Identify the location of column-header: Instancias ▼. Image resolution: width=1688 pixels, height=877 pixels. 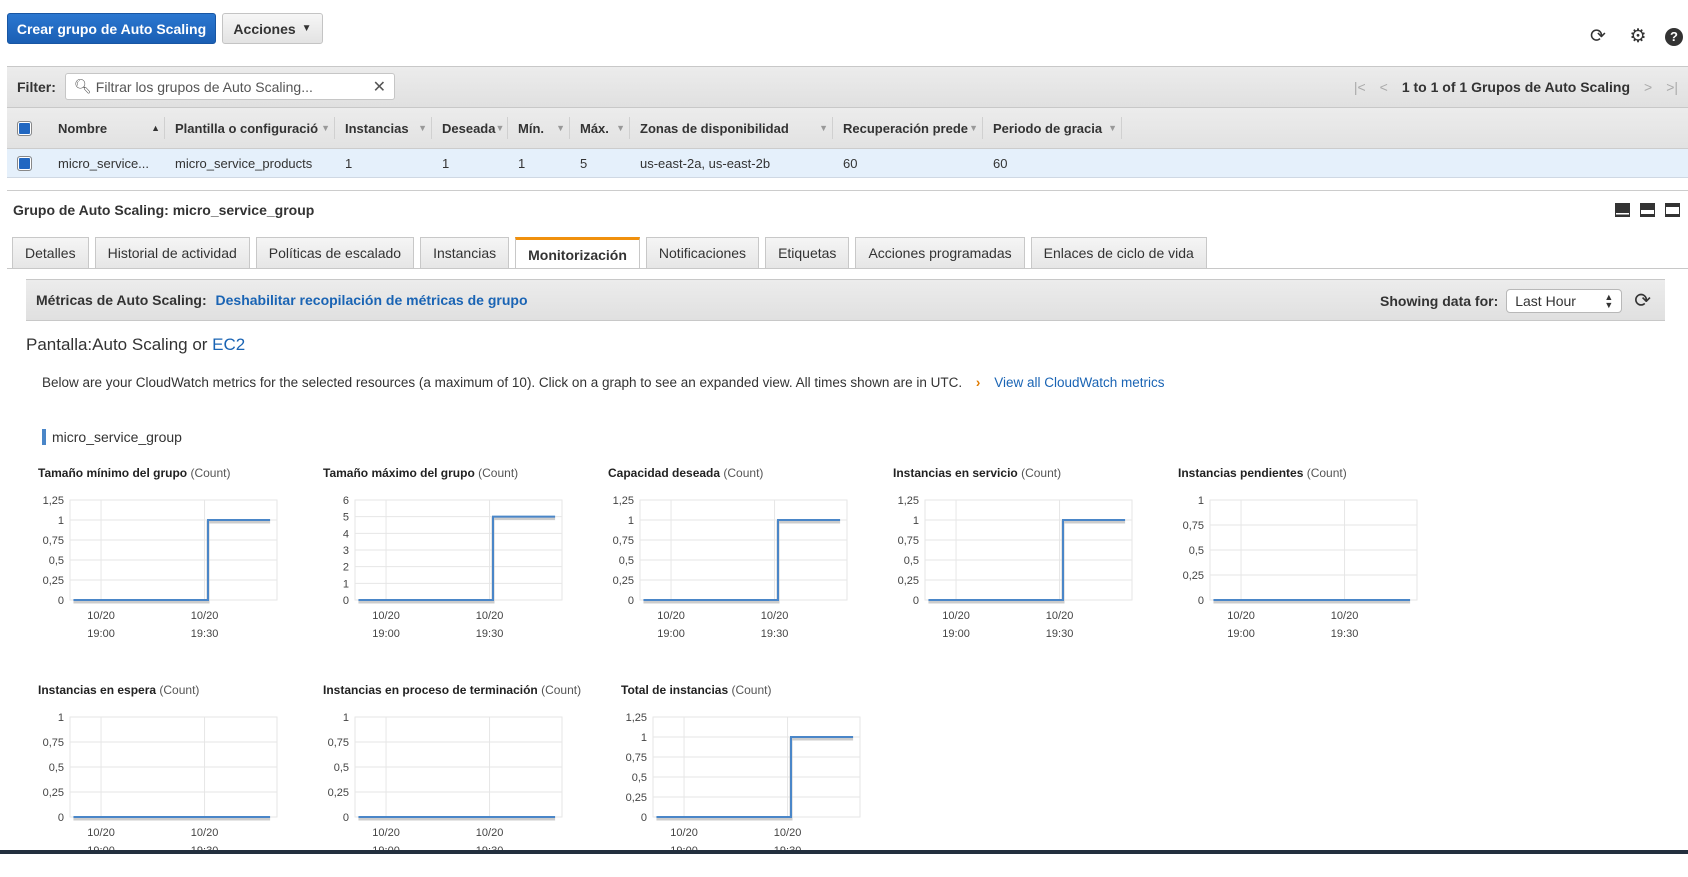
(383, 128).